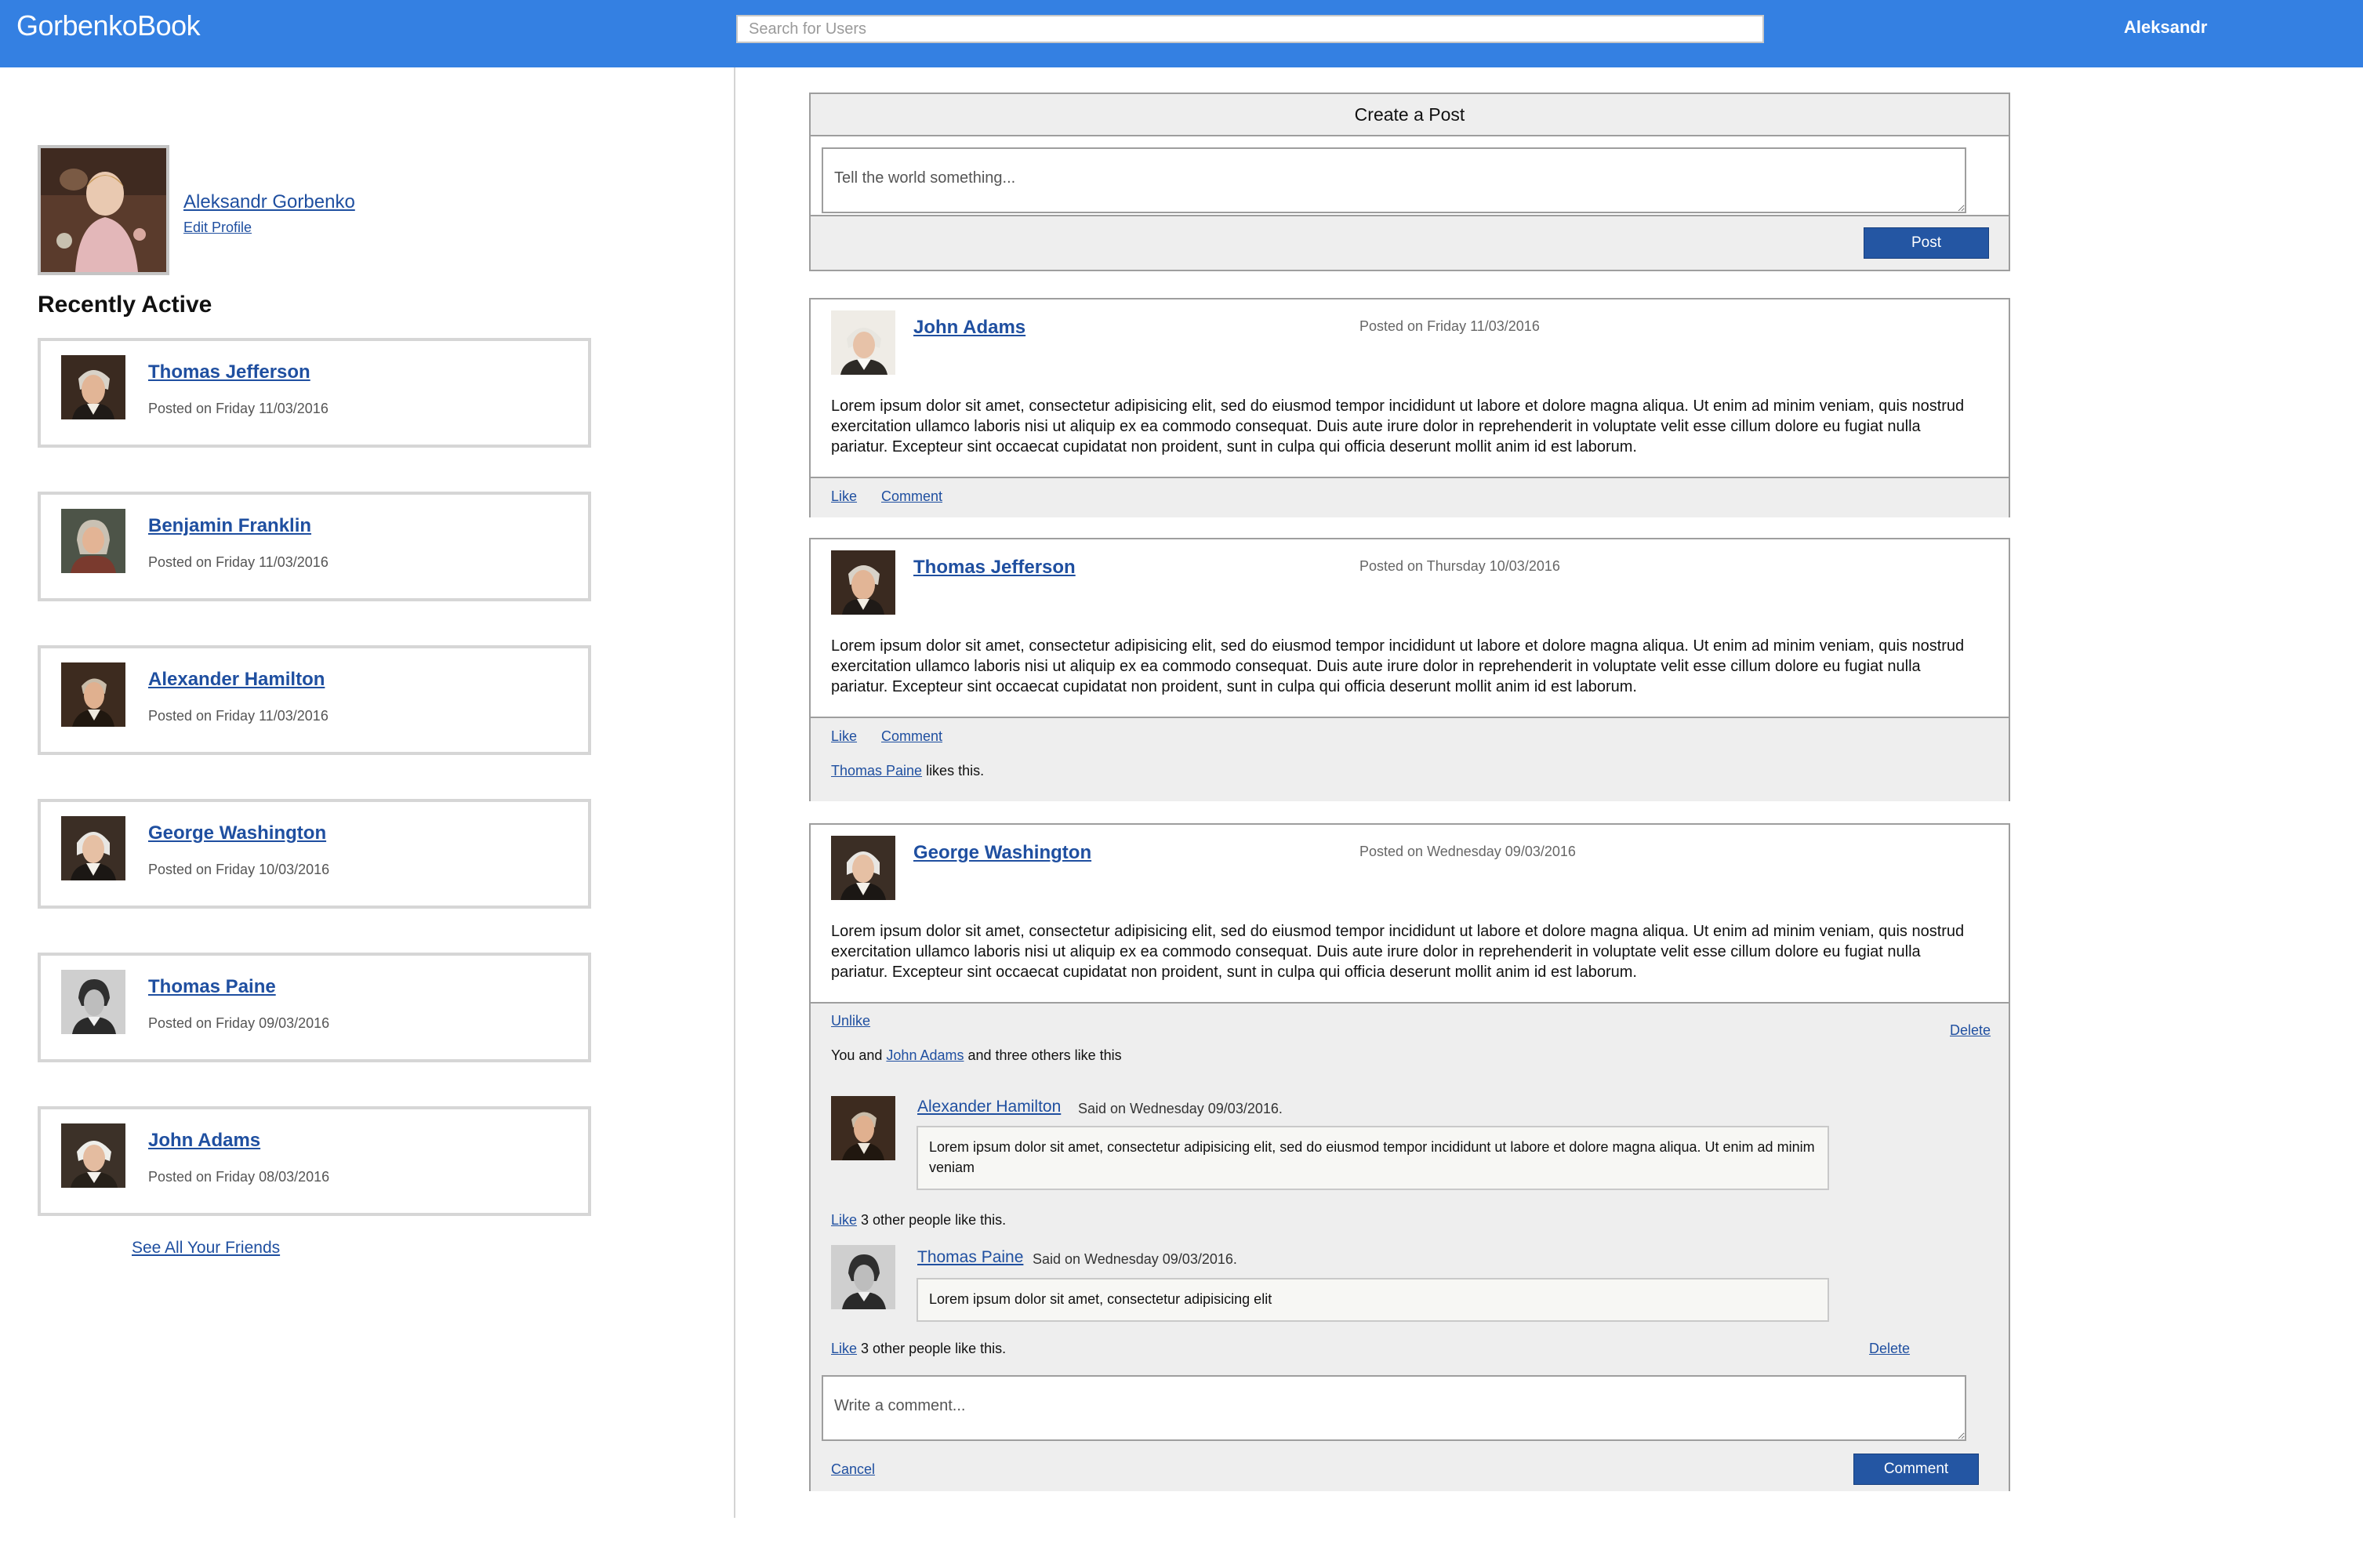 Image resolution: width=2363 pixels, height=1568 pixels. What do you see at coordinates (1394, 1408) in the screenshot?
I see `comment-textarea` at bounding box center [1394, 1408].